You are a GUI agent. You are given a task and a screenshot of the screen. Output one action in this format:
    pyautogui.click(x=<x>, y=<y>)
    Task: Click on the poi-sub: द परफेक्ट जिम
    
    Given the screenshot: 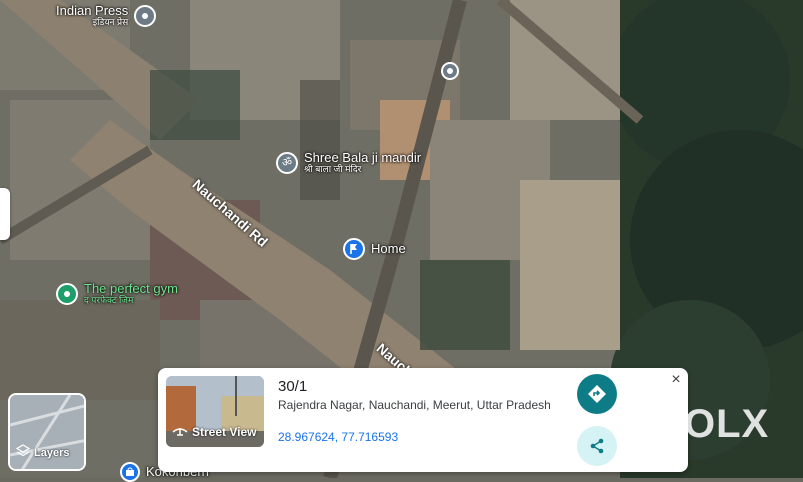 What is the action you would take?
    pyautogui.click(x=109, y=299)
    